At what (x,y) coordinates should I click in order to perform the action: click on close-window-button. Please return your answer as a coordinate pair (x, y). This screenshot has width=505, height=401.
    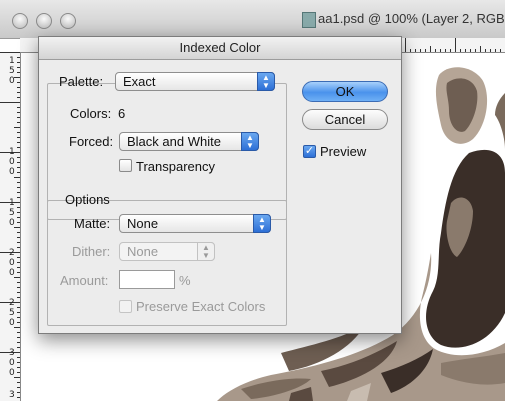
    Looking at the image, I should click on (20, 21).